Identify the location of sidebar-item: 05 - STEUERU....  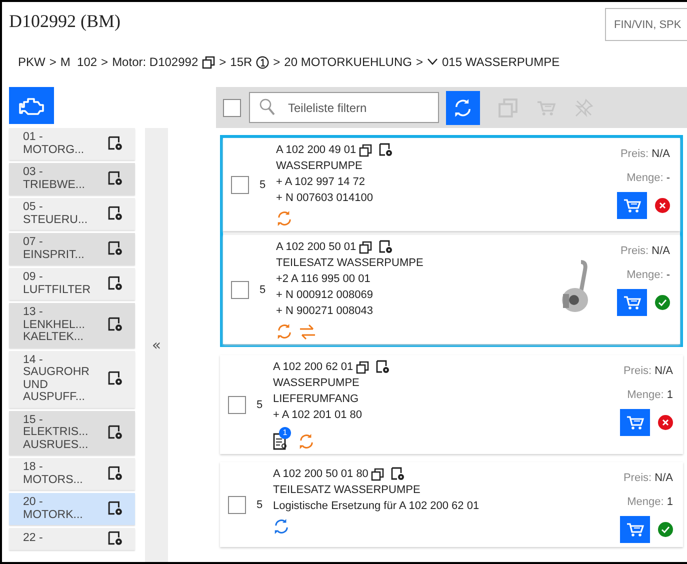
(72, 214).